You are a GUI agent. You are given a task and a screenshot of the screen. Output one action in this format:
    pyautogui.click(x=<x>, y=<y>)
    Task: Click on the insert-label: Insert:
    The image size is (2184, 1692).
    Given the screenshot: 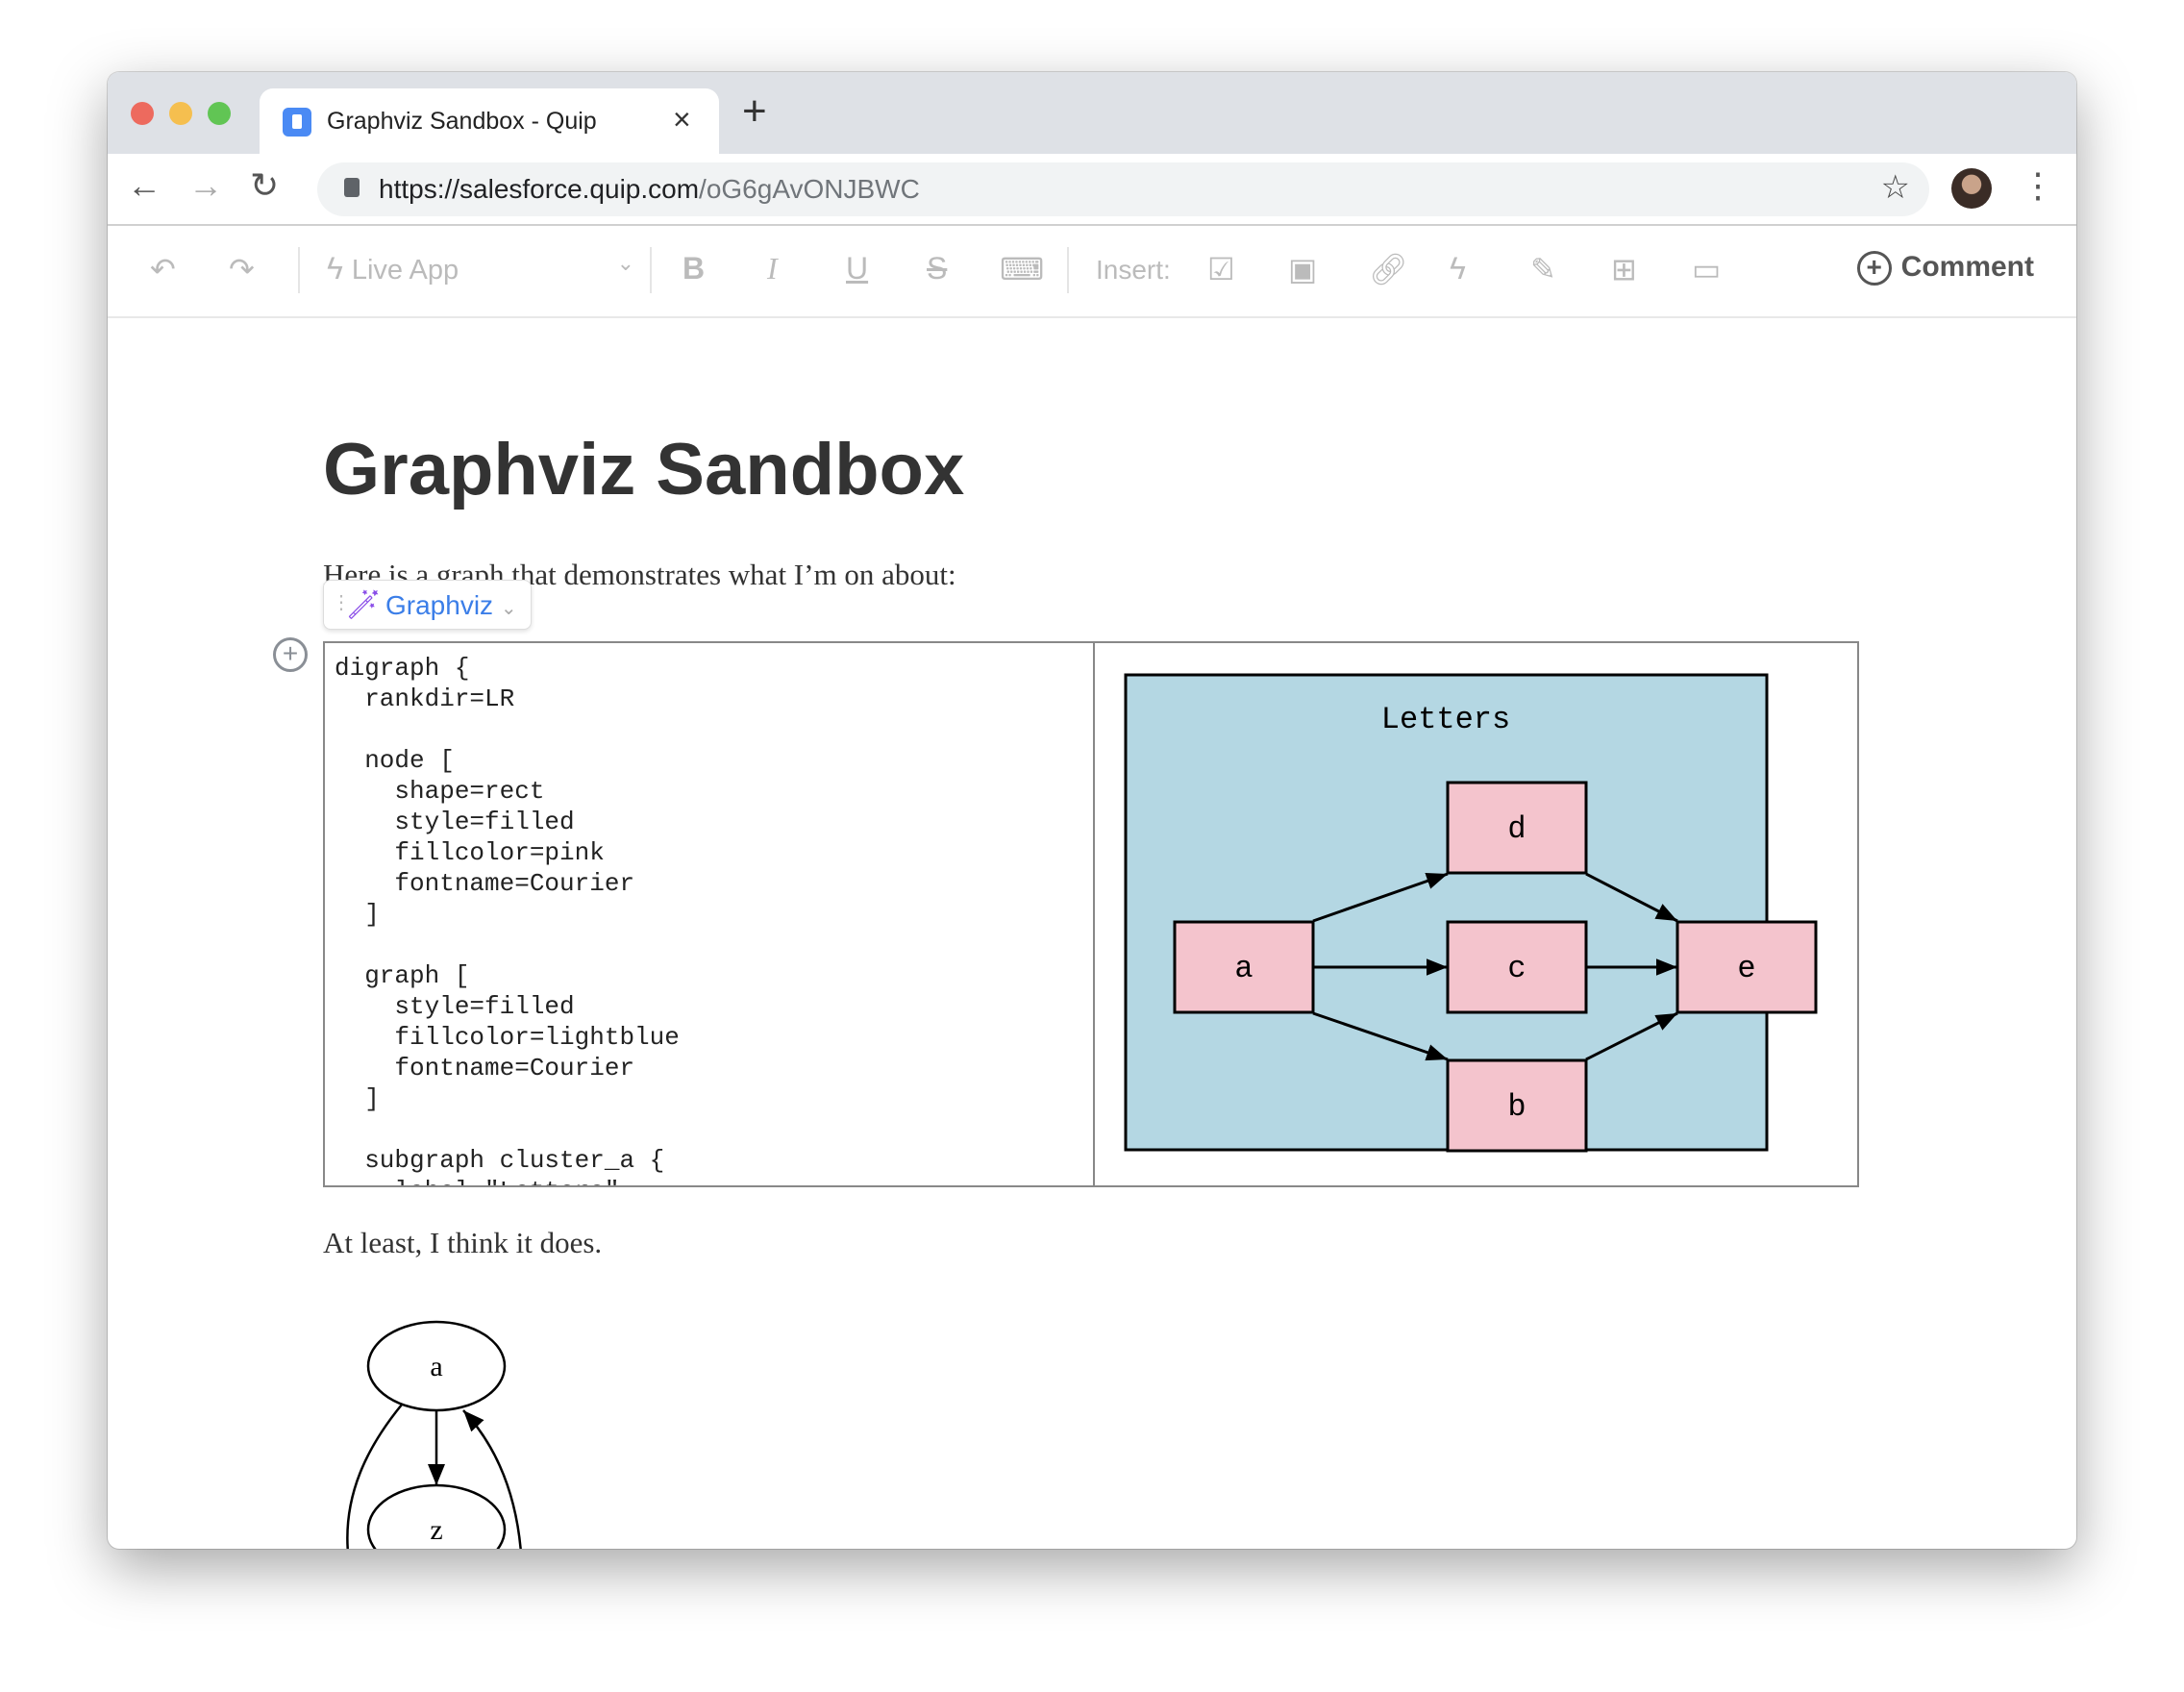 What is the action you would take?
    pyautogui.click(x=1133, y=270)
    